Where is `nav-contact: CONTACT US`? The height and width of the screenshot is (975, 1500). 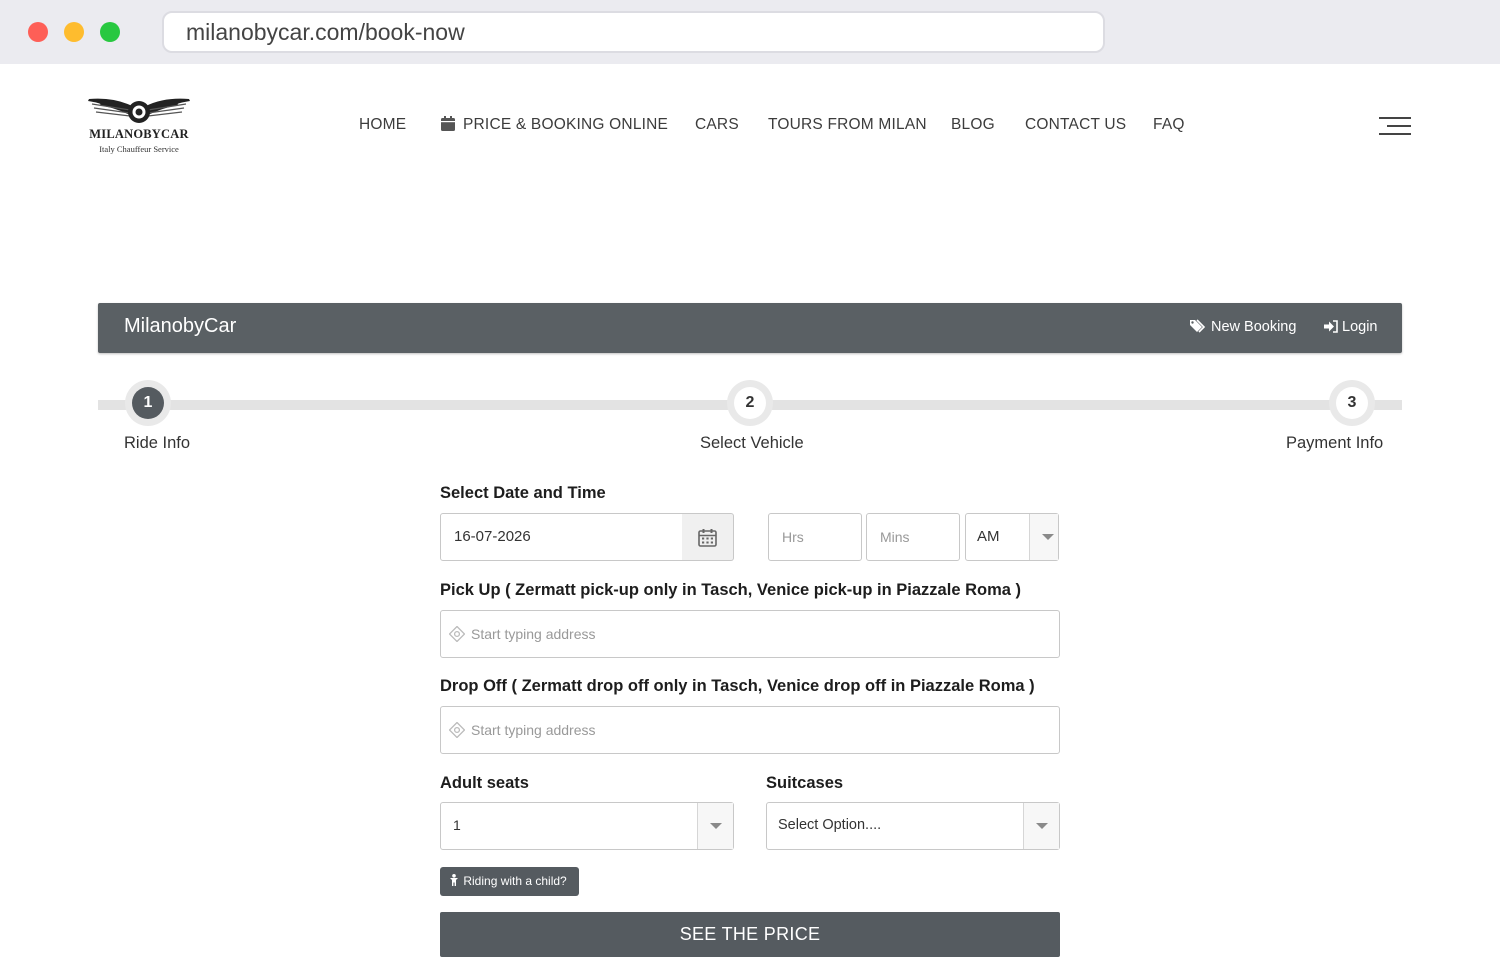
nav-contact: CONTACT US is located at coordinates (1075, 125).